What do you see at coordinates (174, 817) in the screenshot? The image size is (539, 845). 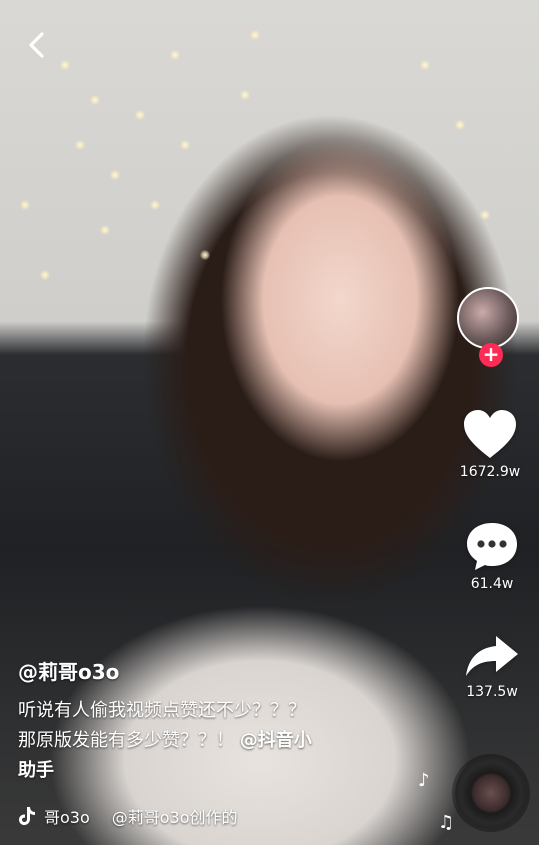 I see `music-title: @莉哥o3o创作的` at bounding box center [174, 817].